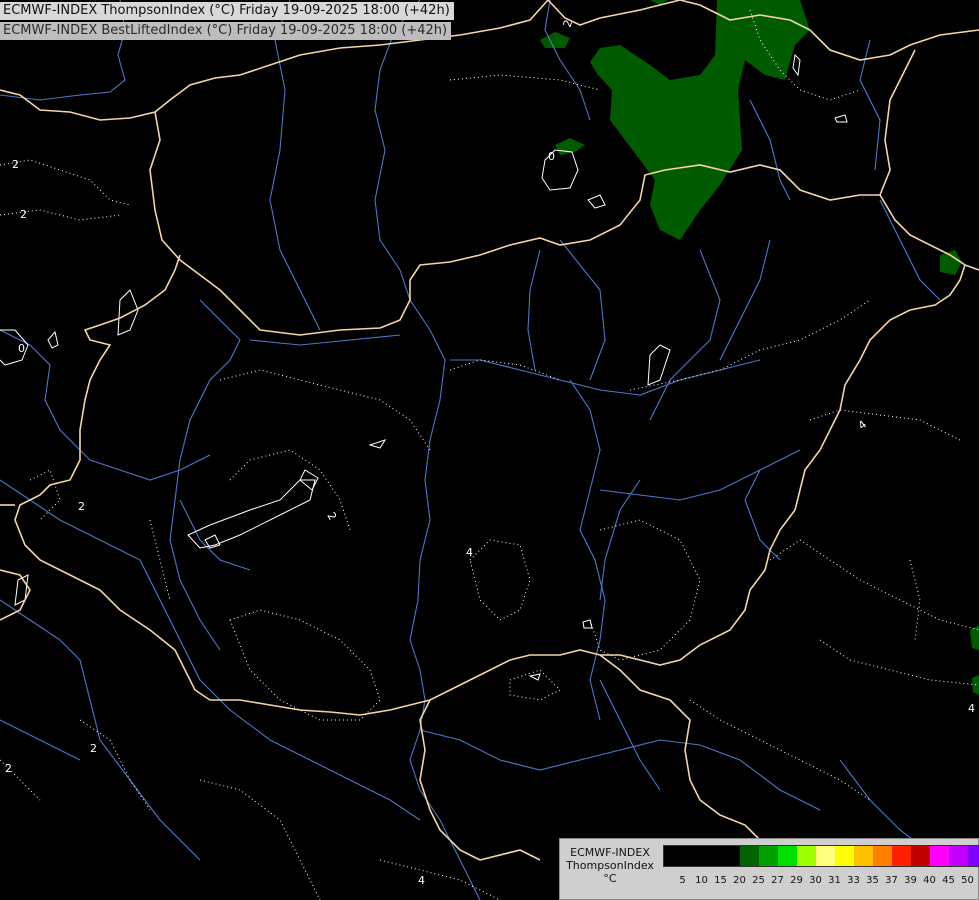 The width and height of the screenshot is (979, 900). I want to click on legend-tick-label: 33, so click(853, 880).